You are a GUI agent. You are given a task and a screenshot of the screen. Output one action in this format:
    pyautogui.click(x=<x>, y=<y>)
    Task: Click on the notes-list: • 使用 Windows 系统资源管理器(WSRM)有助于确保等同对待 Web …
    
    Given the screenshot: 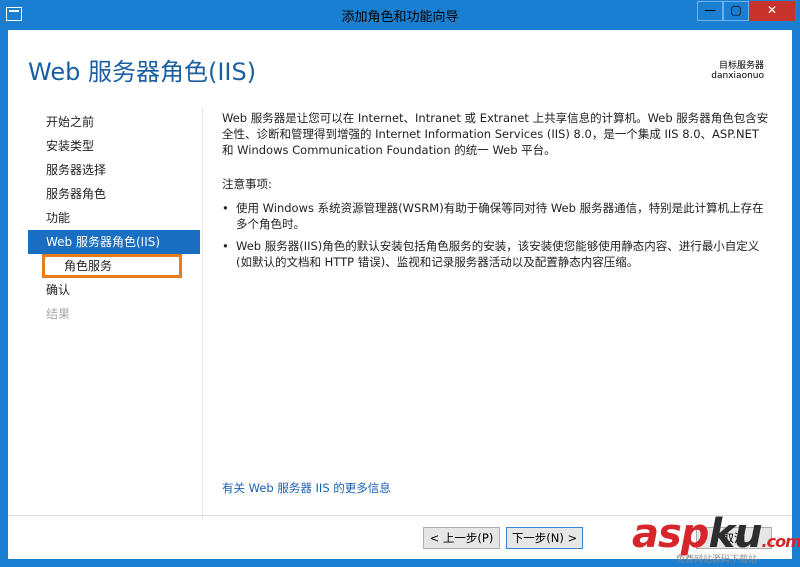 What is the action you would take?
    pyautogui.click(x=498, y=238)
    